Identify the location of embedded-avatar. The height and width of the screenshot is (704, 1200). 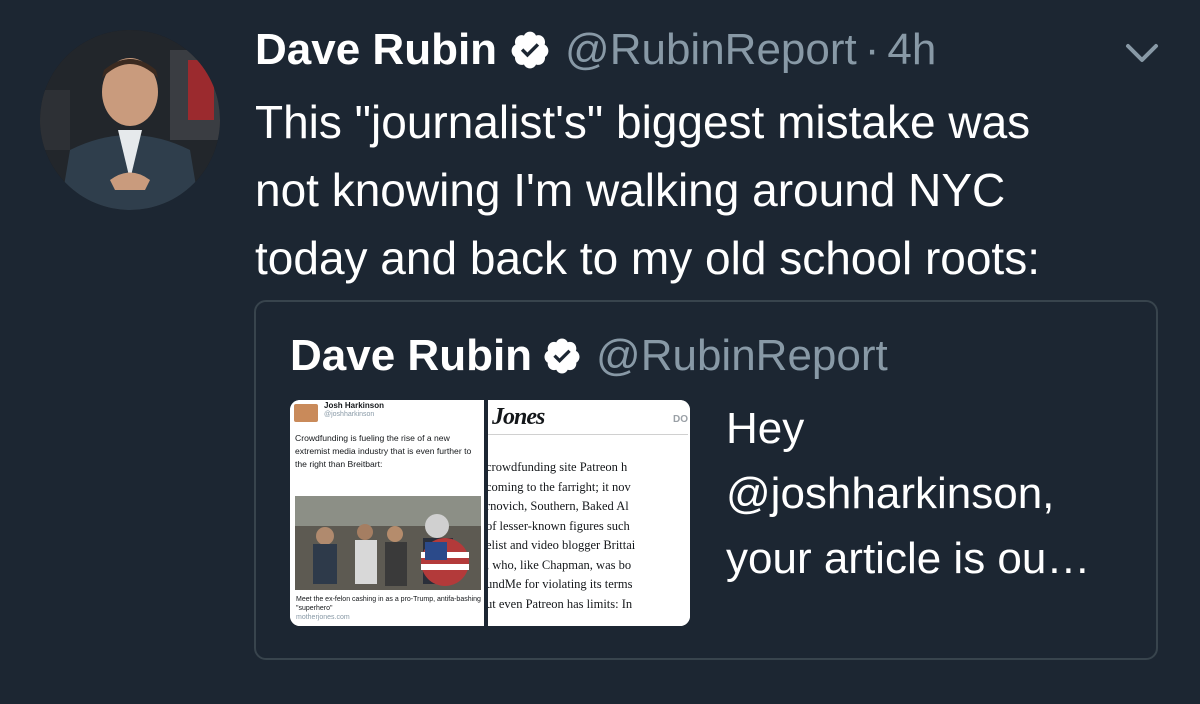
(306, 413).